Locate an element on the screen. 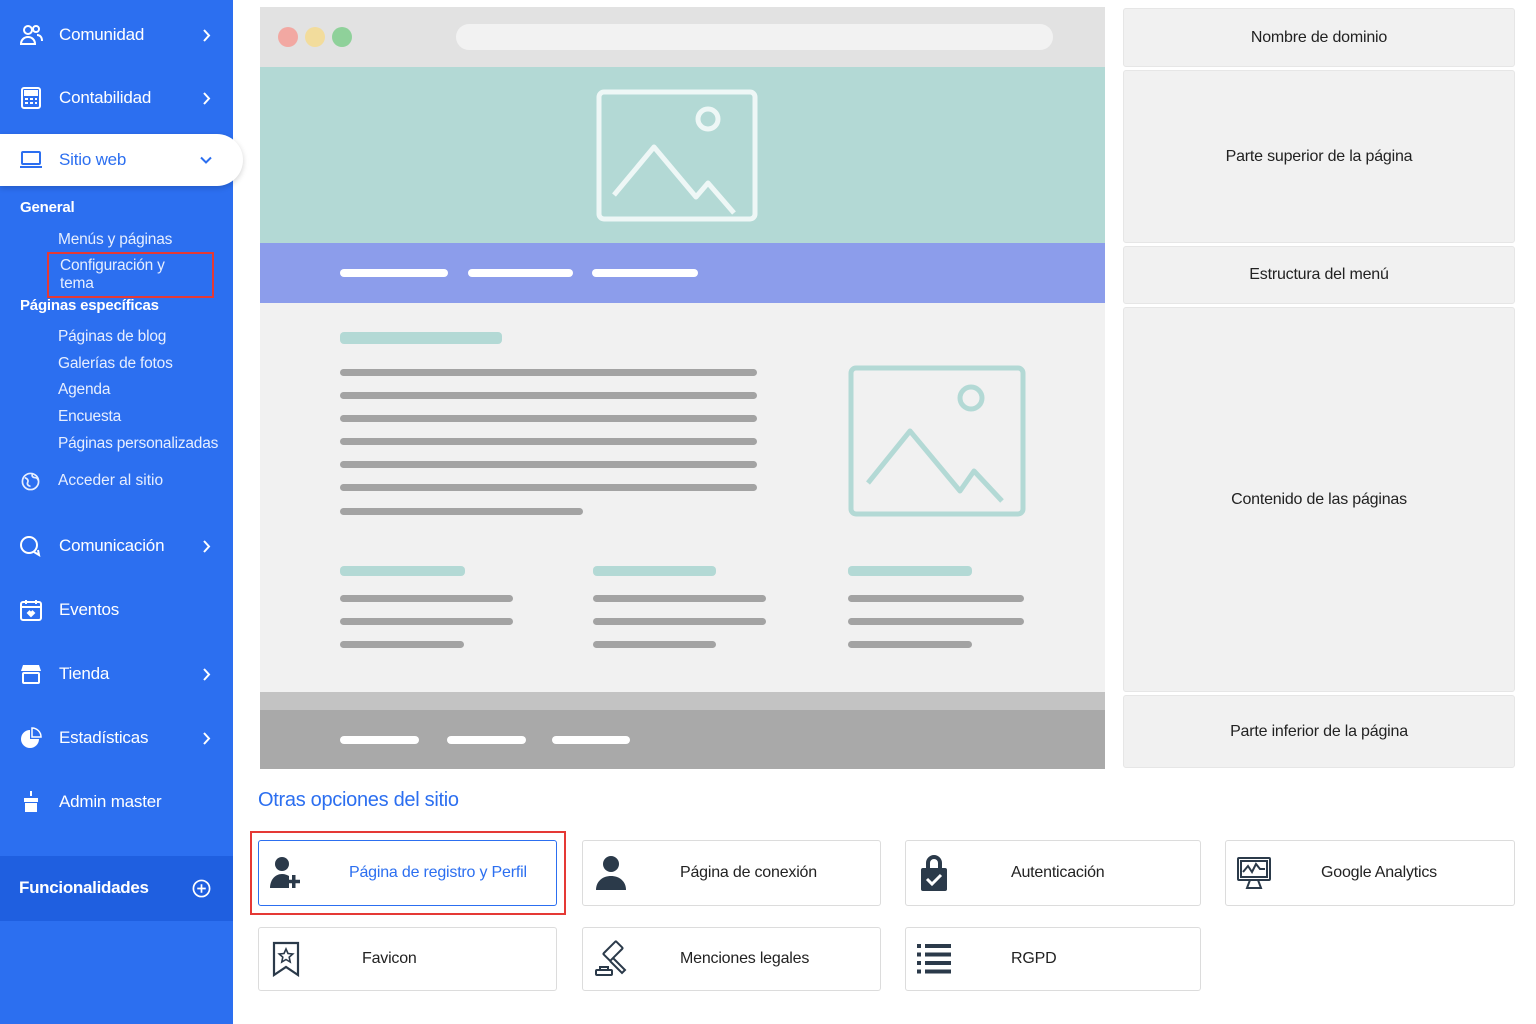  nav-label-sitio-web: Sitio web is located at coordinates (93, 159).